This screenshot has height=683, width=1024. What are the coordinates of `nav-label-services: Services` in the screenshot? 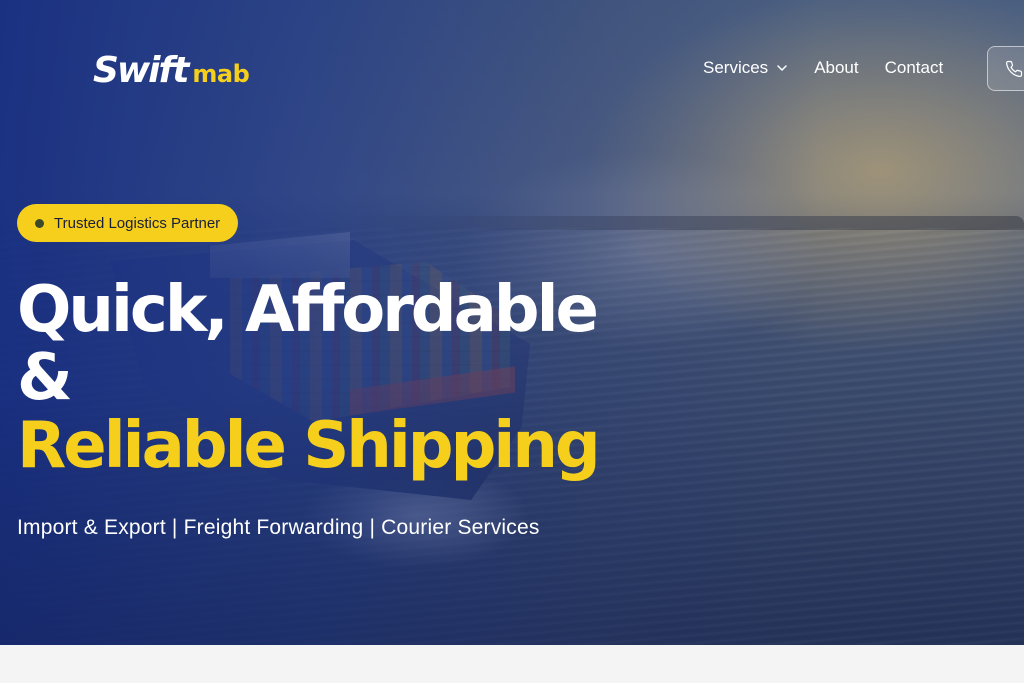 It's located at (736, 67).